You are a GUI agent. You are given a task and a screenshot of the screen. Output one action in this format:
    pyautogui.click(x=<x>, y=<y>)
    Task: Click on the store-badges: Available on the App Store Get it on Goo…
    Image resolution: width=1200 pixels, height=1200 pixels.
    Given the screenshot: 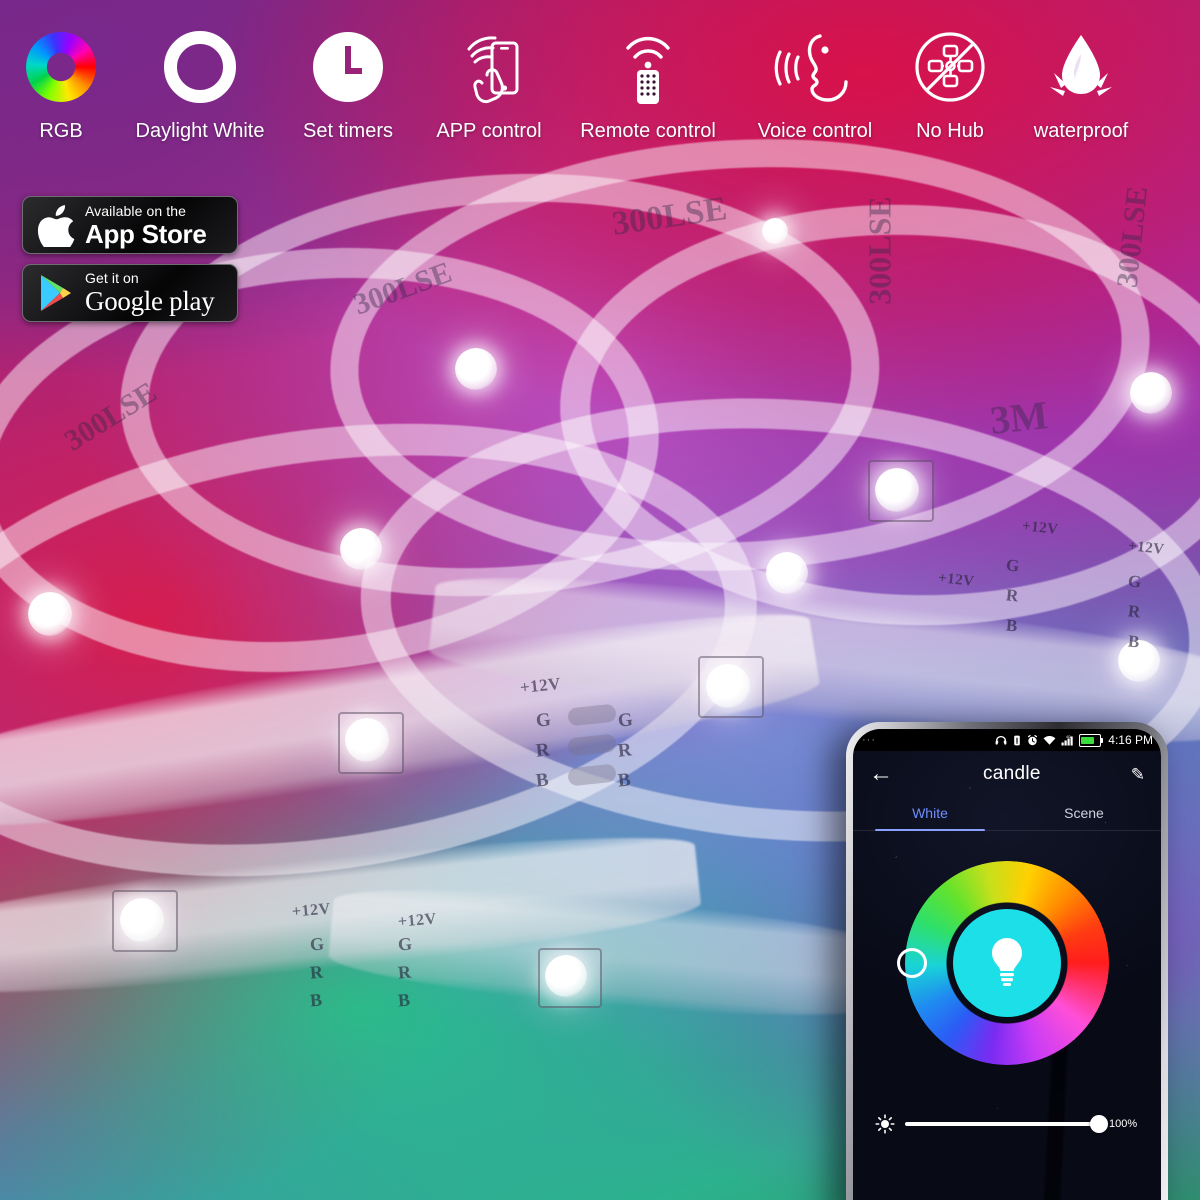 What is the action you would take?
    pyautogui.click(x=130, y=259)
    